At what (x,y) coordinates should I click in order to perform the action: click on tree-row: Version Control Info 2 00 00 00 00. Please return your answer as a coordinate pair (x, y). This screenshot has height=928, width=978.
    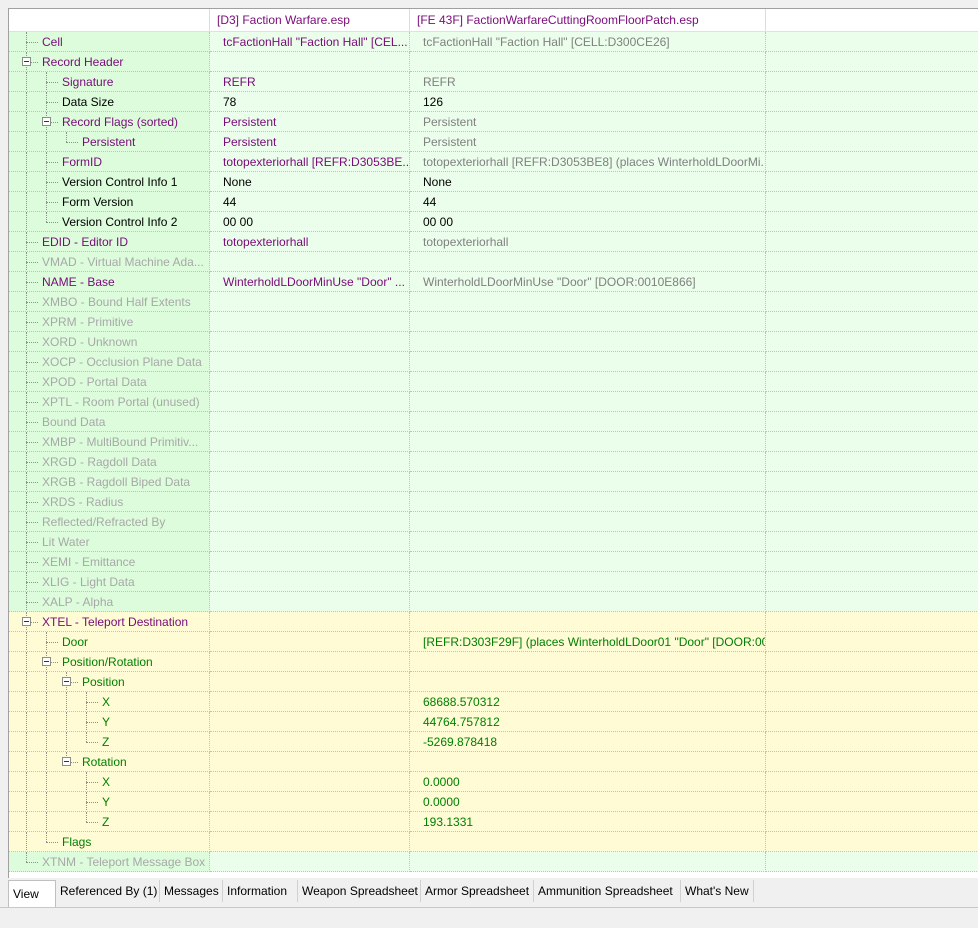
    Looking at the image, I should click on (493, 222).